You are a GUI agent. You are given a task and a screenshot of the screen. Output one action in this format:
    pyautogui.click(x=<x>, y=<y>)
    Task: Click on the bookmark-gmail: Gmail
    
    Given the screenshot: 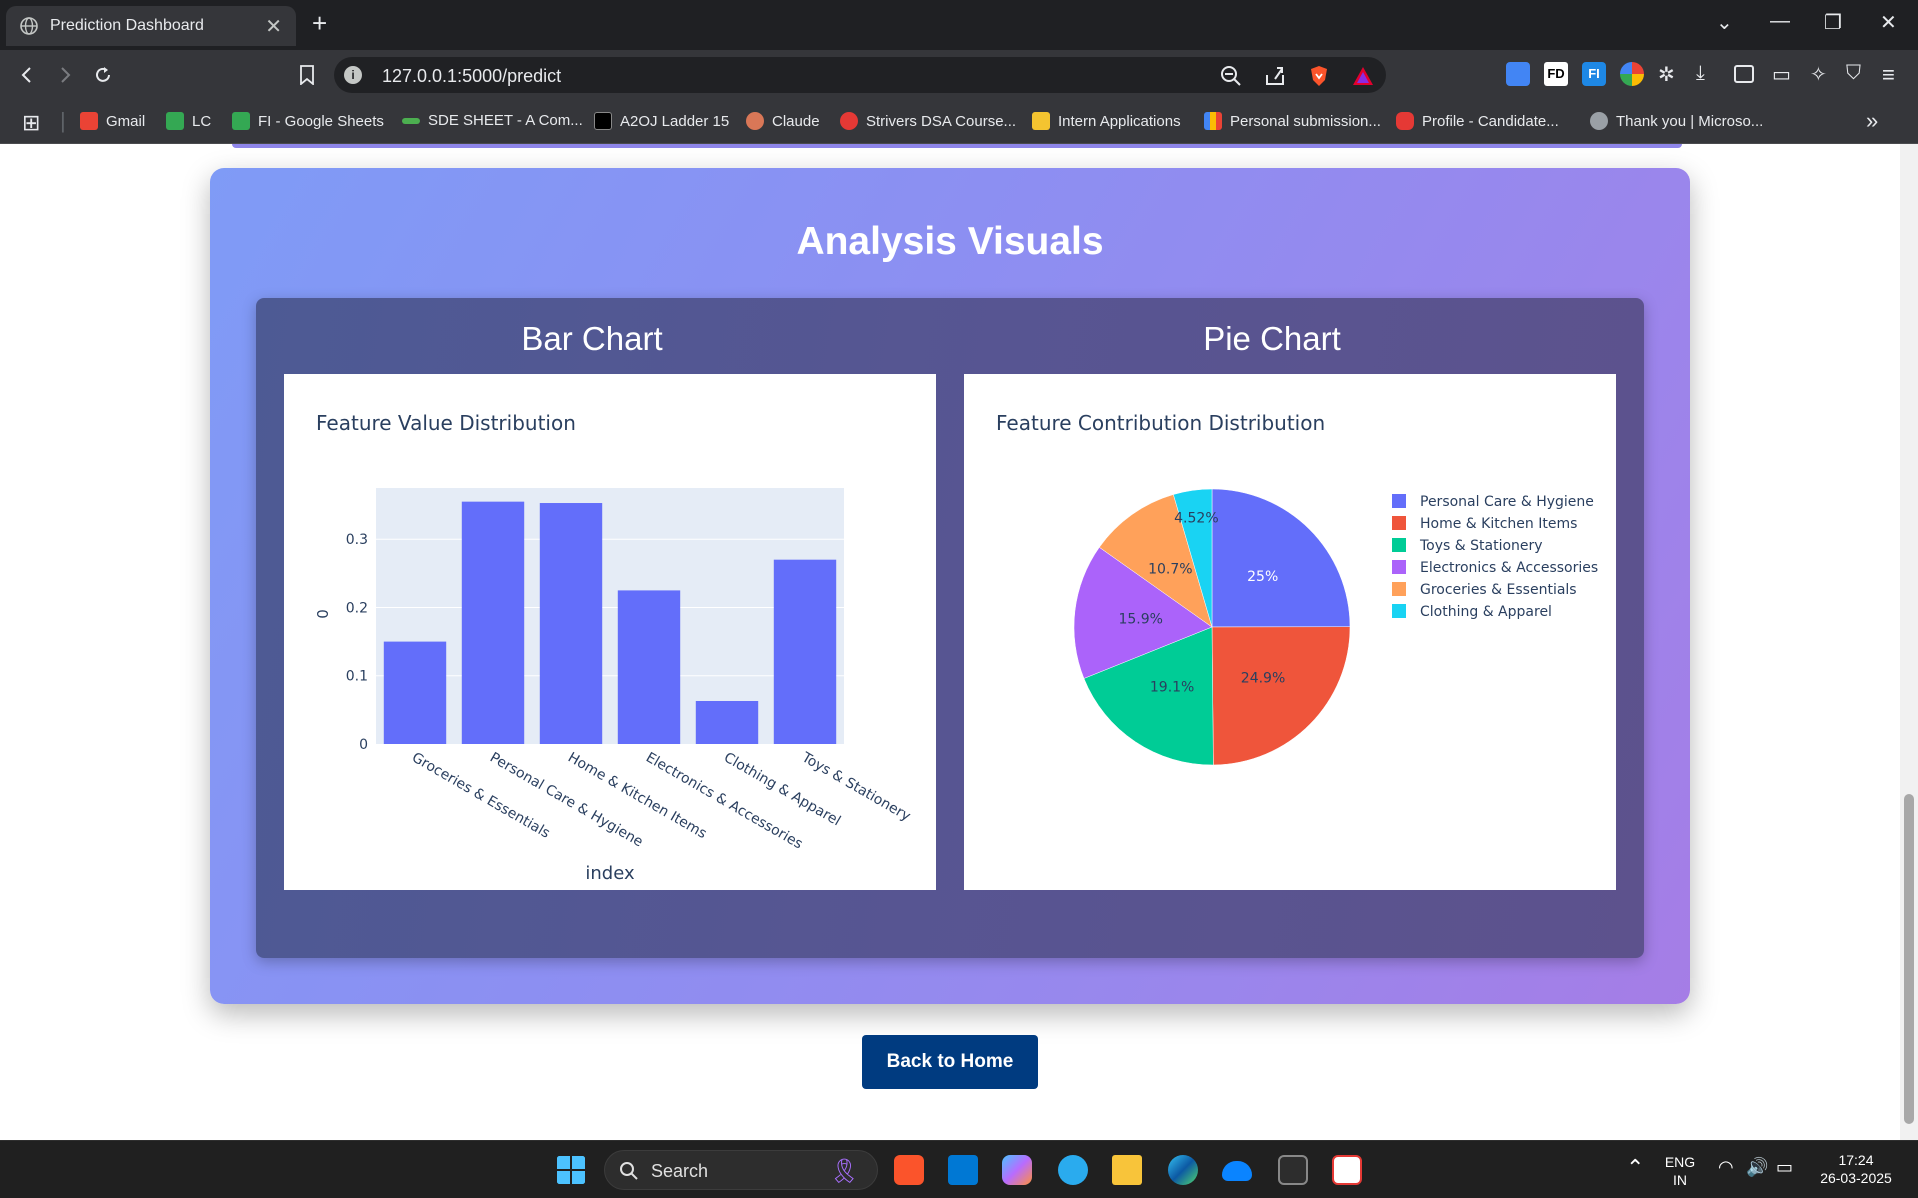 What is the action you would take?
    pyautogui.click(x=112, y=121)
    